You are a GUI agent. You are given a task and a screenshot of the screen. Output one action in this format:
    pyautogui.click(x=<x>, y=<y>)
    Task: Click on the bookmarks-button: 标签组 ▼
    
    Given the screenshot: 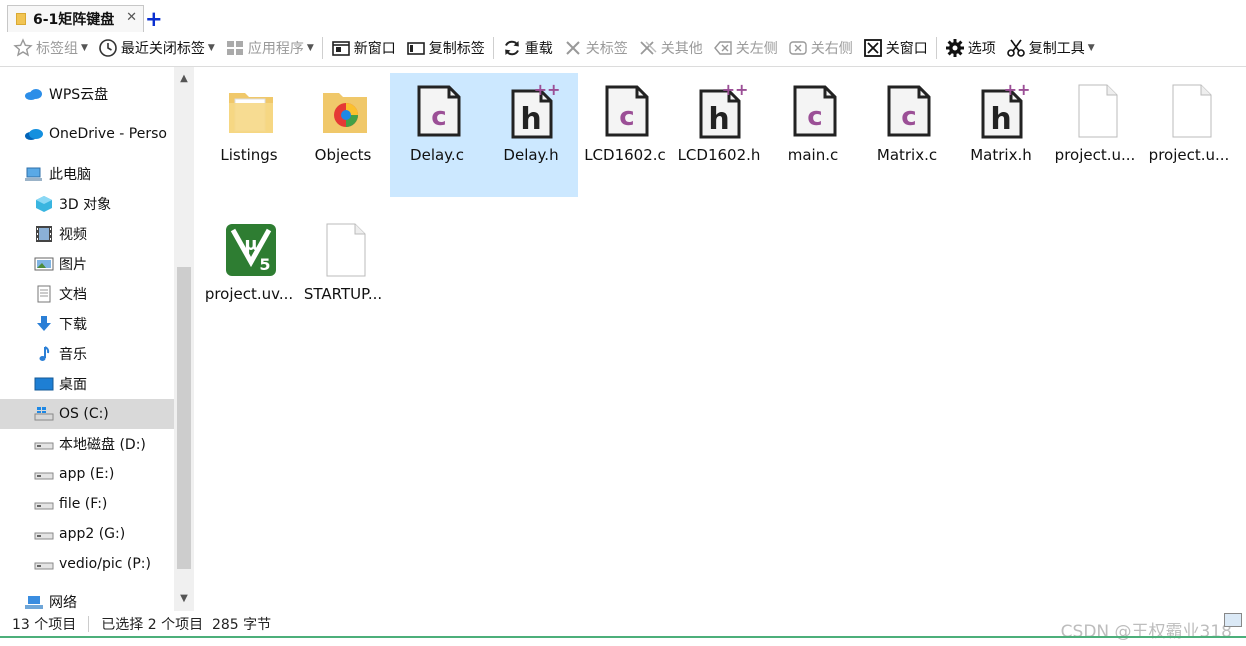 What is the action you would take?
    pyautogui.click(x=50, y=48)
    